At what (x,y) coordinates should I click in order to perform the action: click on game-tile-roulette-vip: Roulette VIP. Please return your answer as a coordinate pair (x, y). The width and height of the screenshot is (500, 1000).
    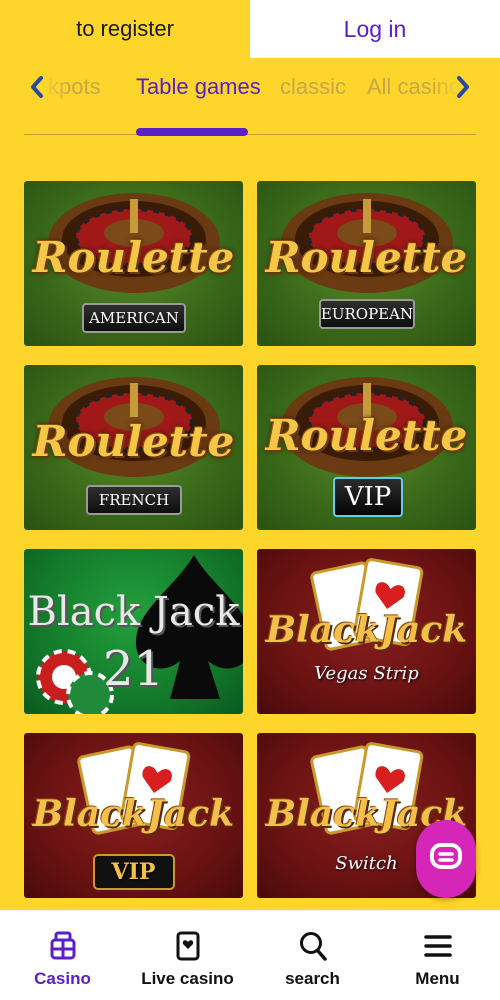
    Looking at the image, I should click on (366, 447).